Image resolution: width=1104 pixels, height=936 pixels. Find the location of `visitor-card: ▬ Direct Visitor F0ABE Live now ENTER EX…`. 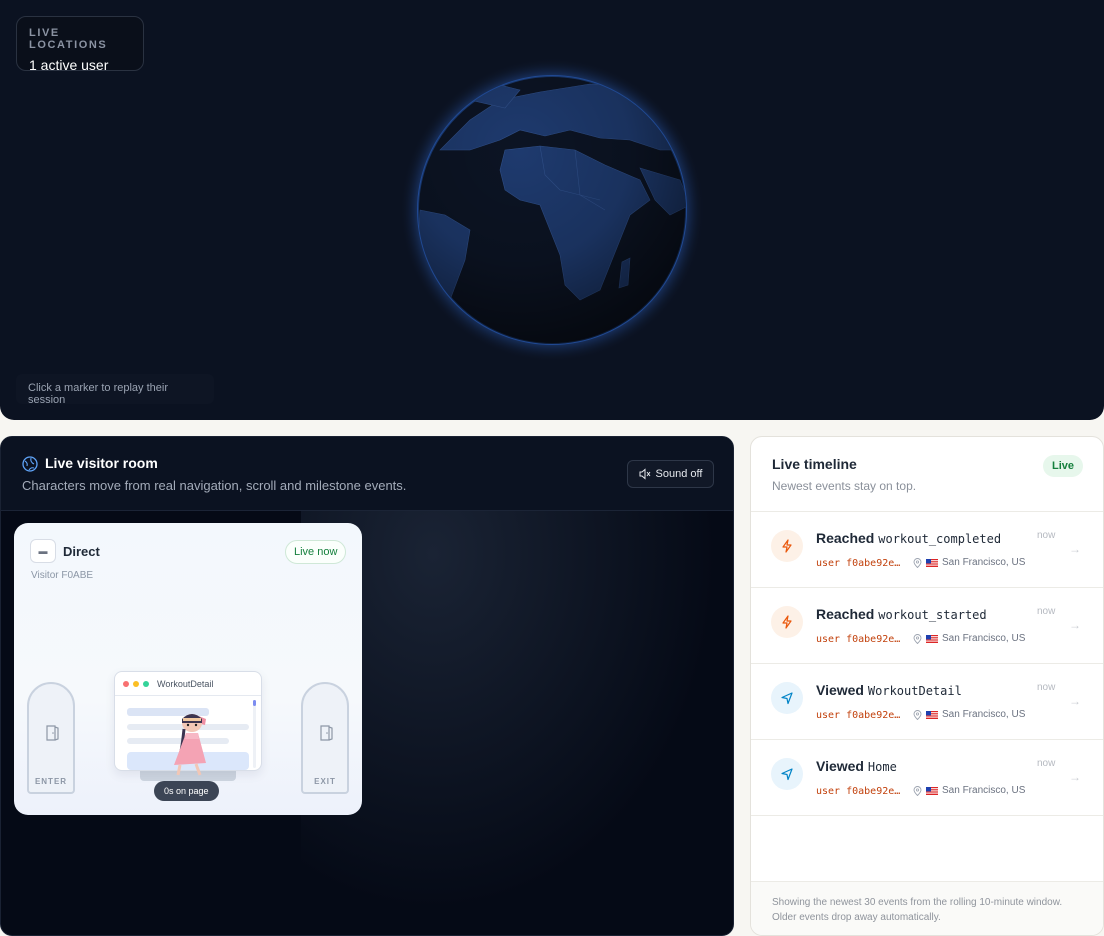

visitor-card: ▬ Direct Visitor F0ABE Live now ENTER EX… is located at coordinates (188, 669).